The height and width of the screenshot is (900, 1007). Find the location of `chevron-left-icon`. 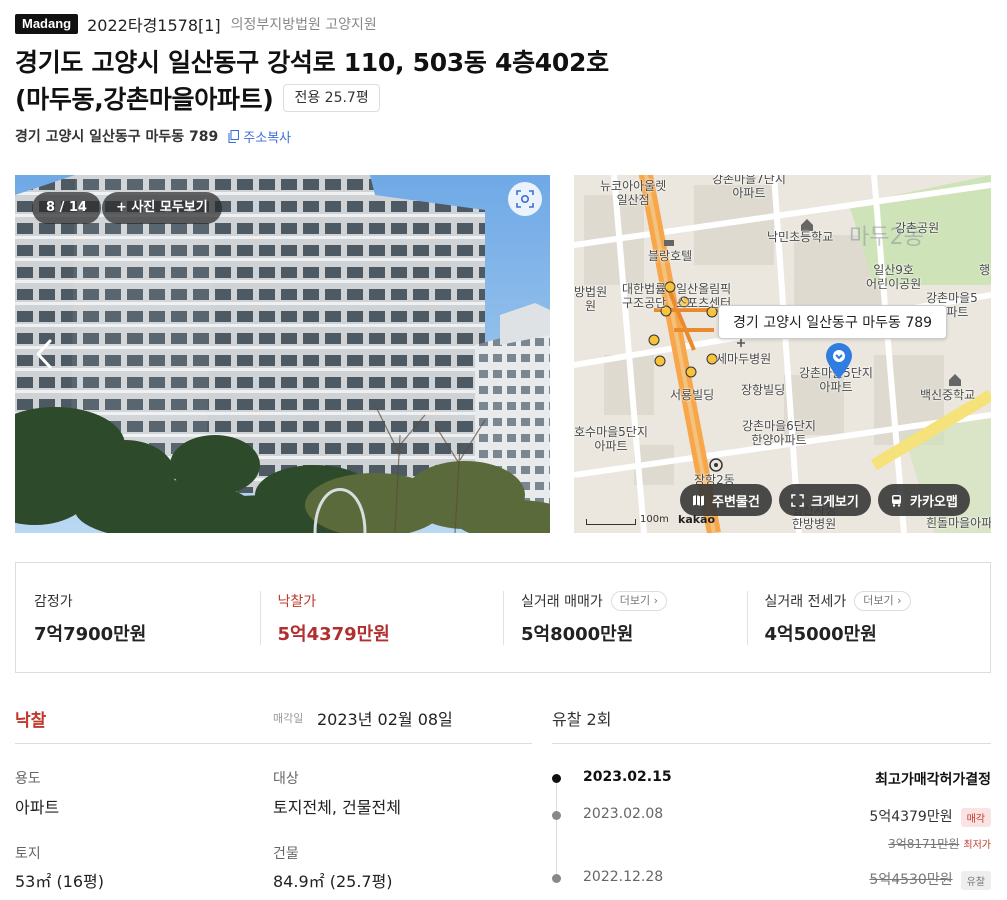

chevron-left-icon is located at coordinates (44, 354).